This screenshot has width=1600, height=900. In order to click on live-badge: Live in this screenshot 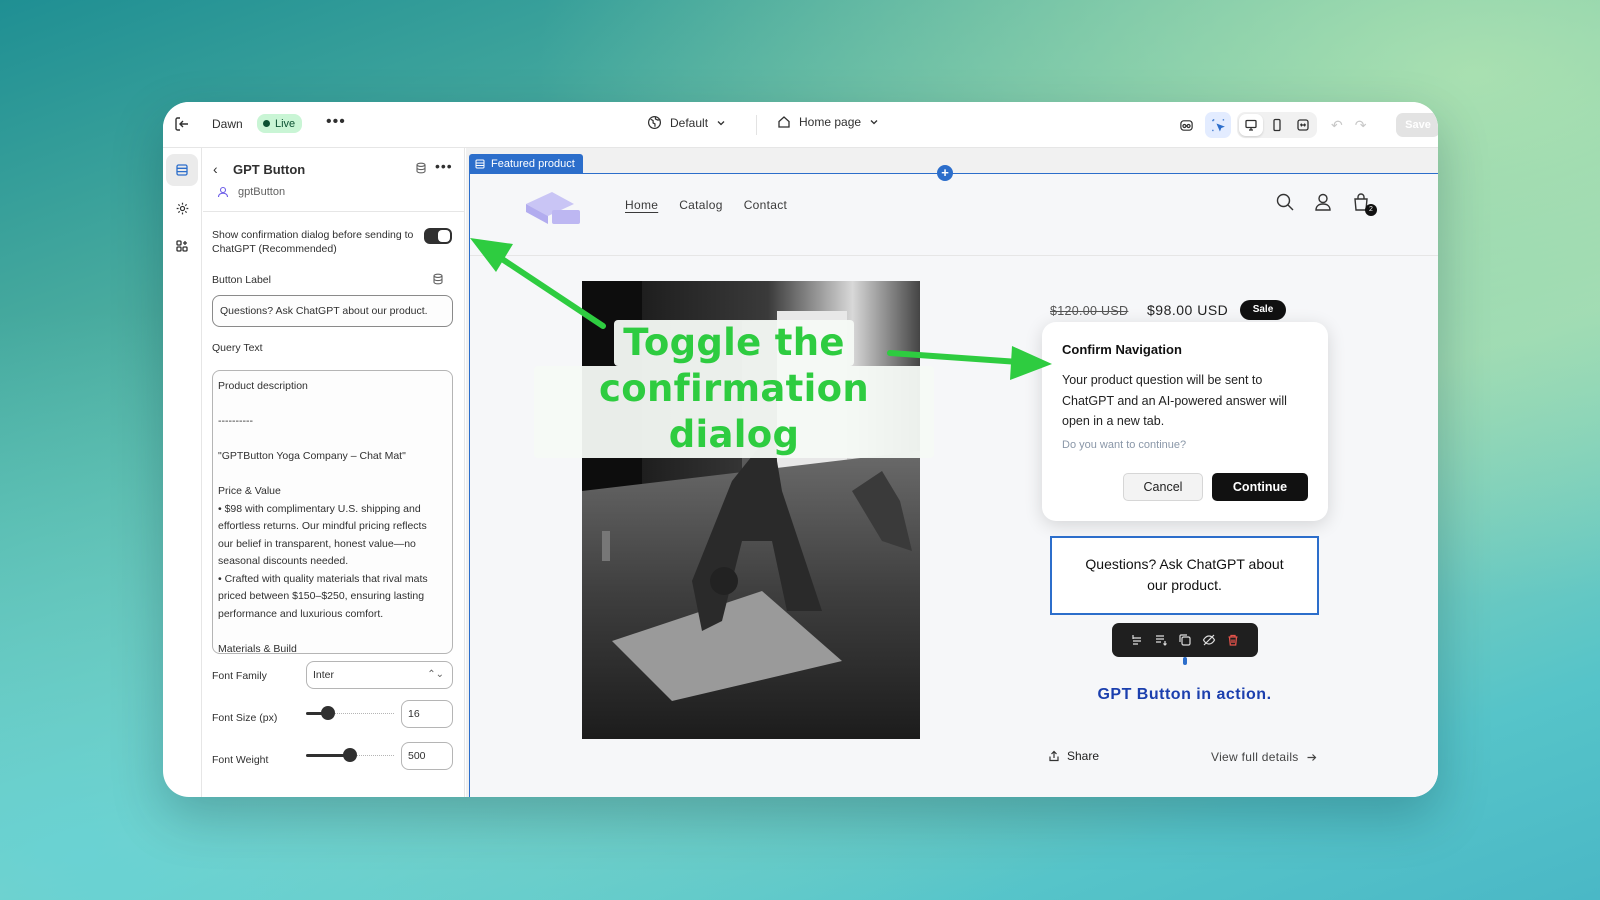, I will do `click(280, 123)`.